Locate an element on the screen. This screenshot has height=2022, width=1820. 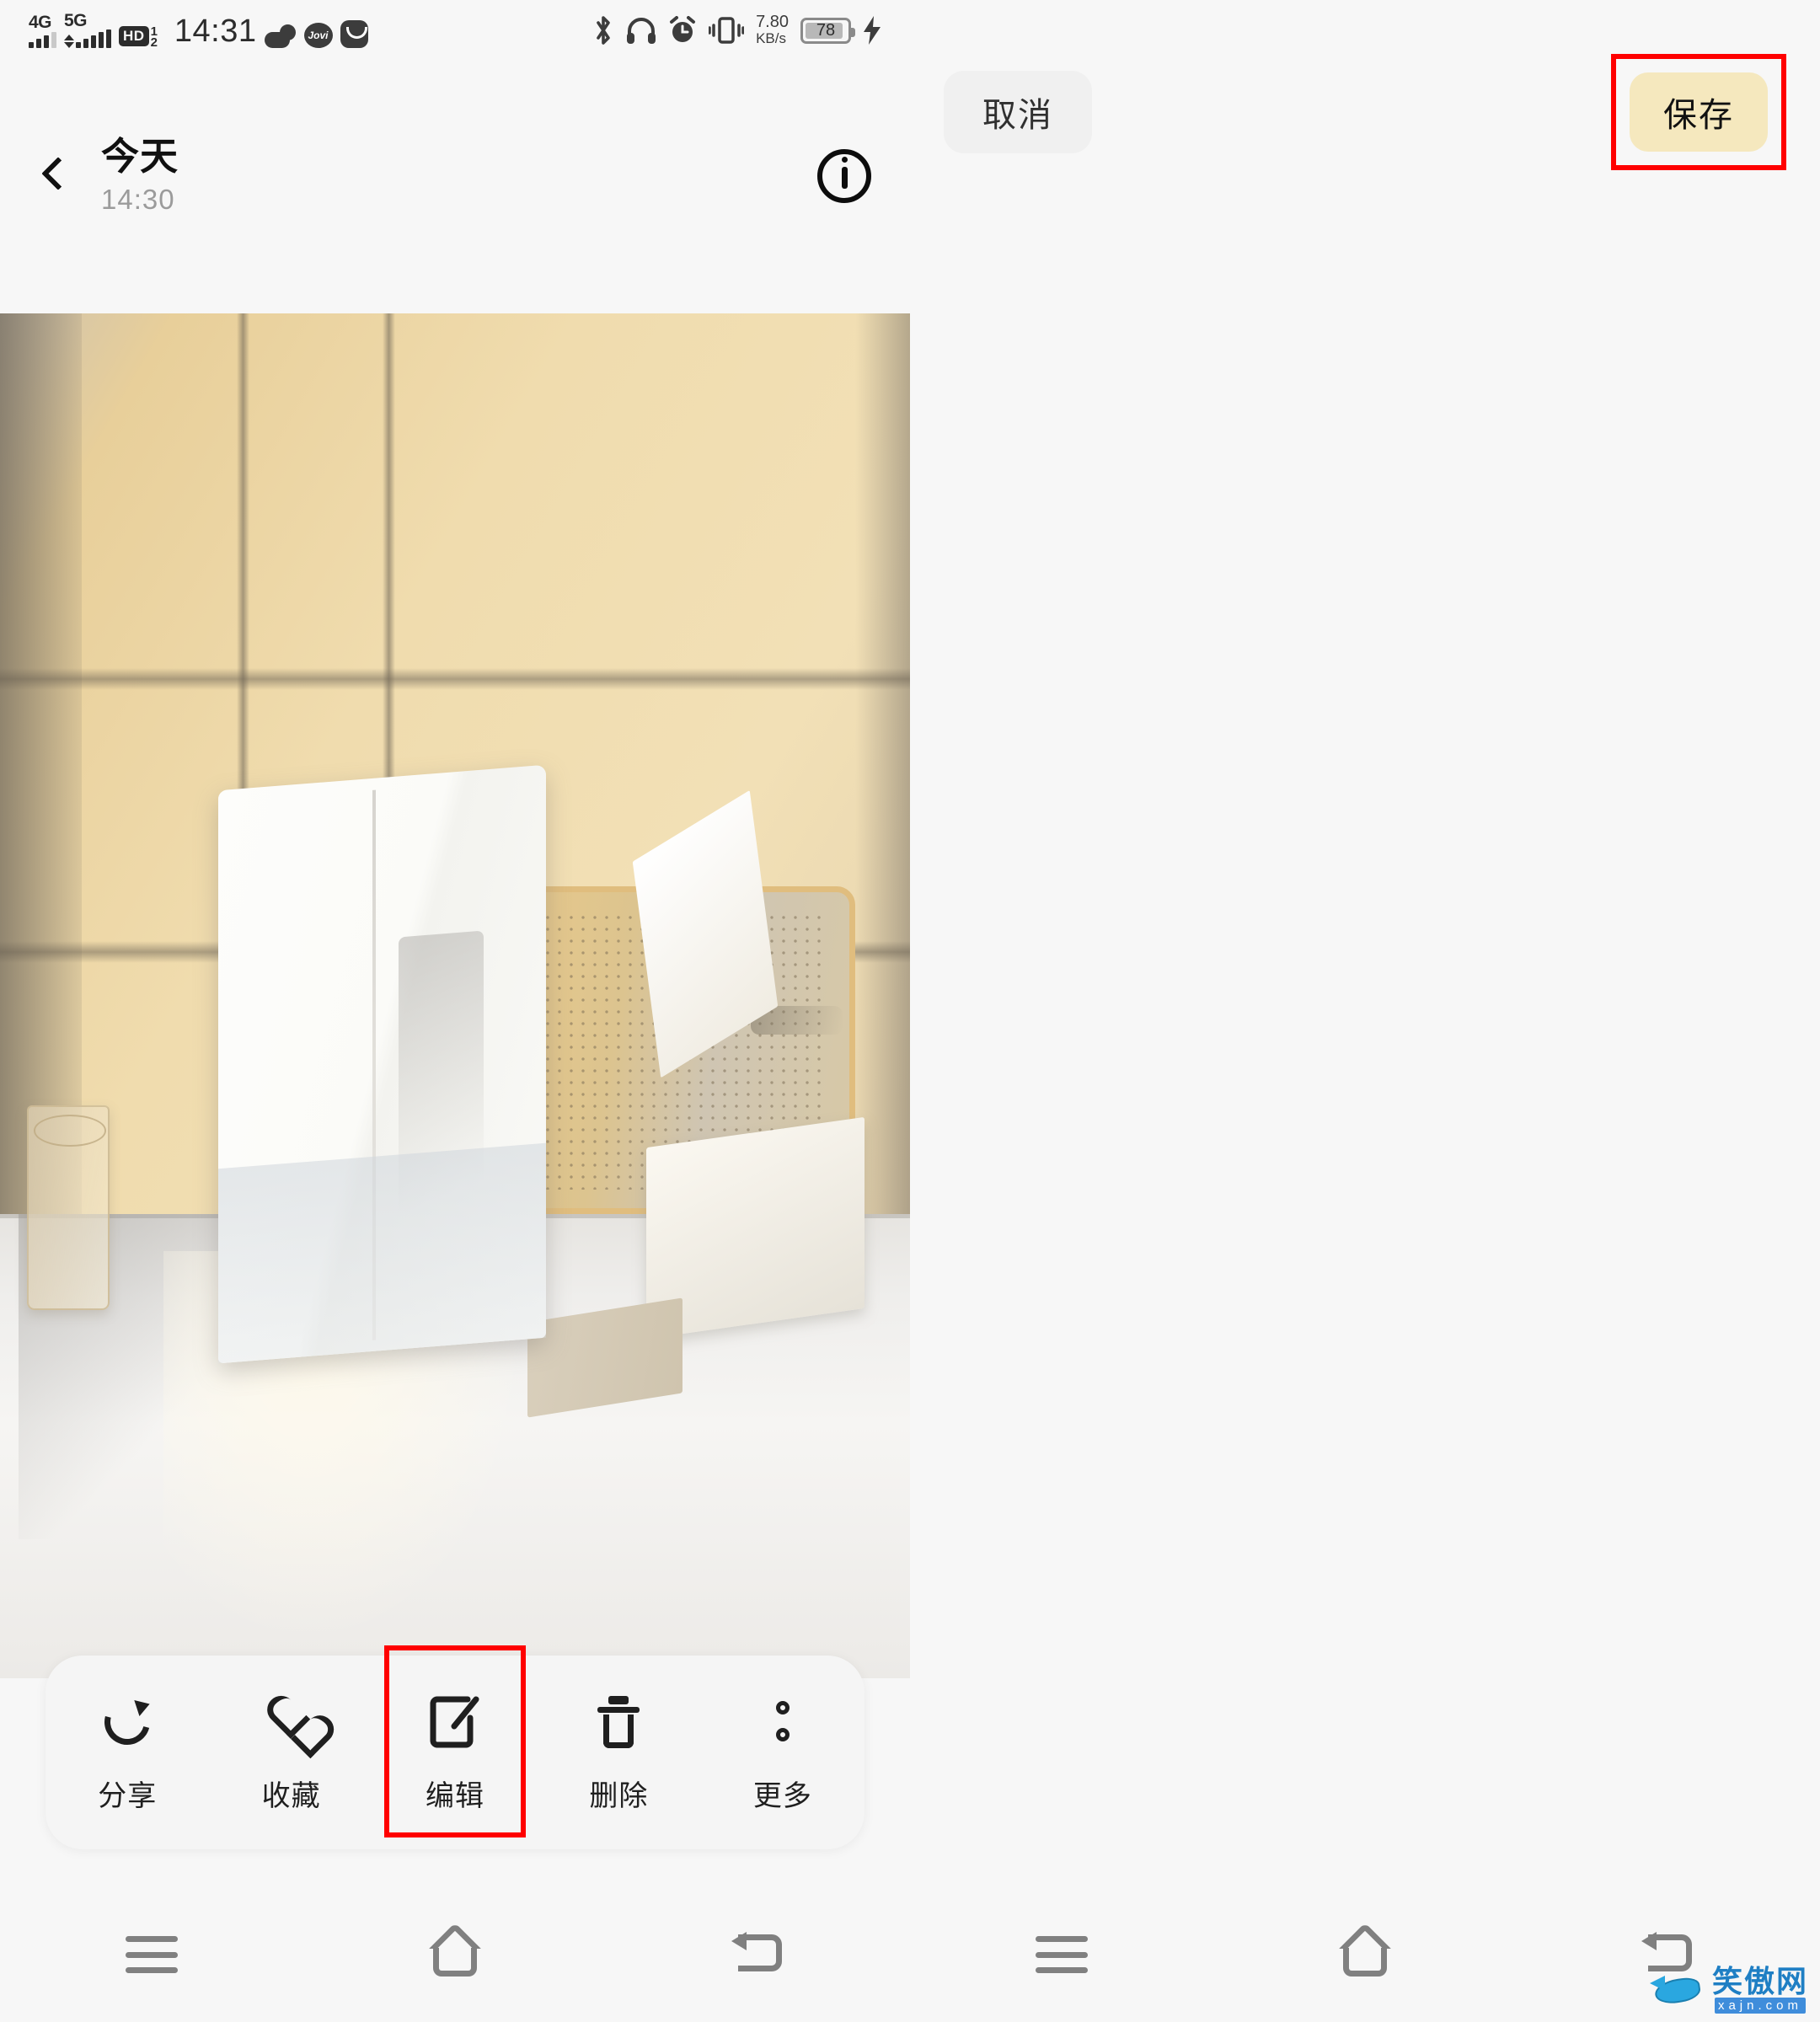
action-favorite: 收藏 is located at coordinates (290, 1752).